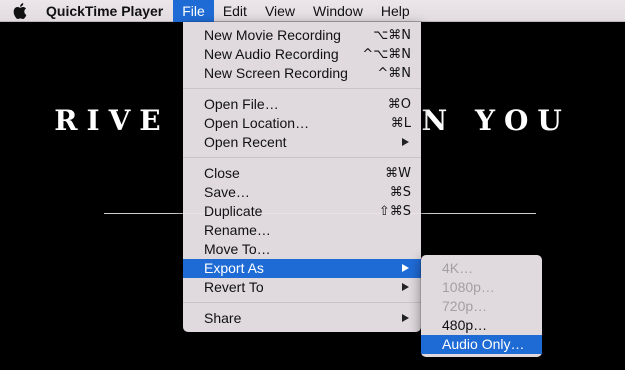  What do you see at coordinates (392, 35) in the screenshot?
I see `shortcut-label: ⌥⌘N` at bounding box center [392, 35].